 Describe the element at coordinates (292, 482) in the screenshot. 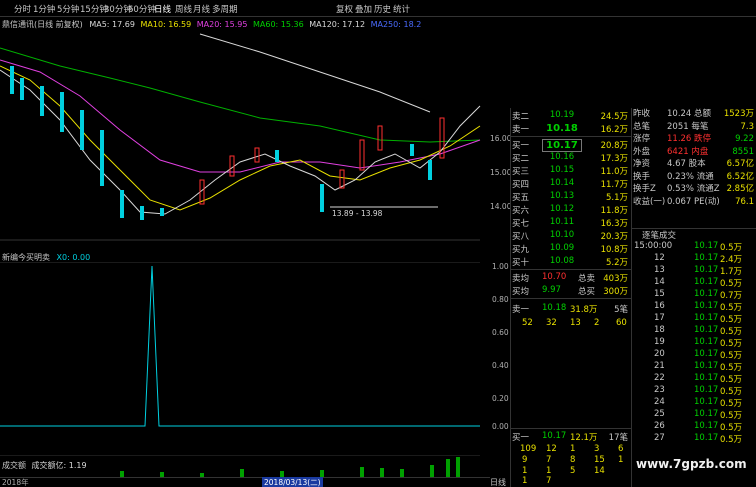

I see `axis-date-label: 2018/03/13(二)` at that location.